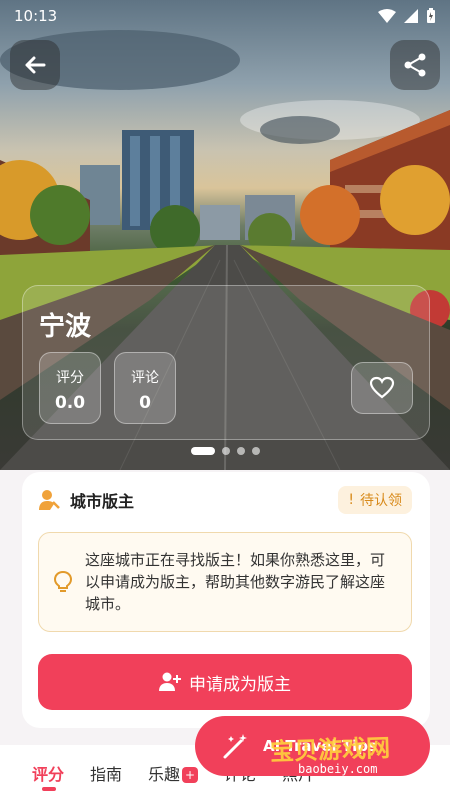  I want to click on status-icons, so click(407, 16).